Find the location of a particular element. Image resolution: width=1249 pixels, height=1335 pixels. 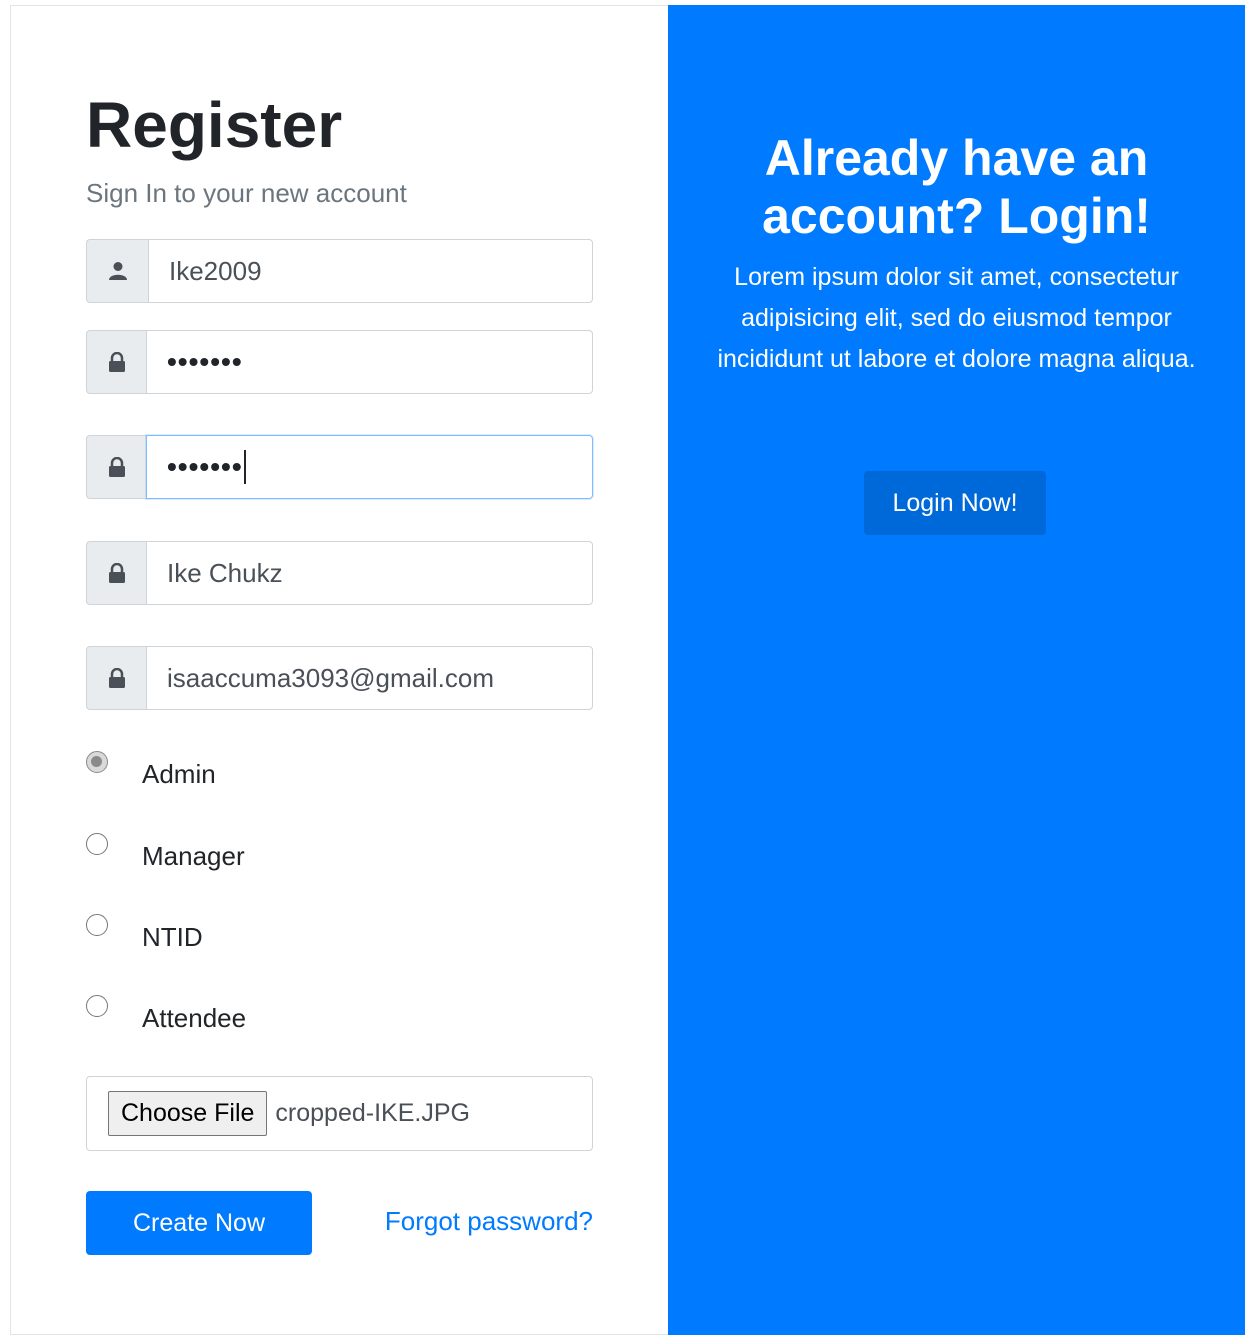

user-icon is located at coordinates (118, 271).